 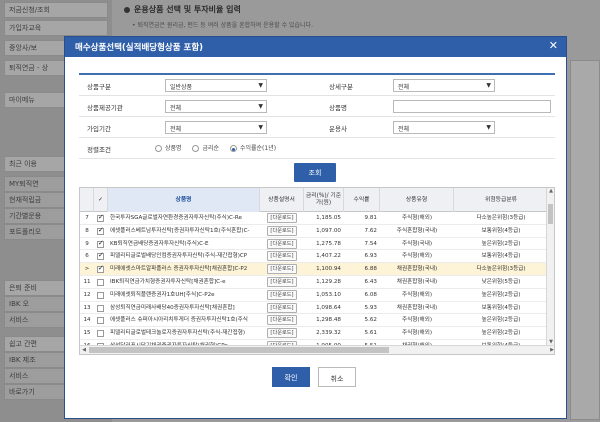 I want to click on product-name: 에셋플러스 슈퍼아시아리치투게더 증권자투자신탁1호(주식, so click(x=184, y=320).